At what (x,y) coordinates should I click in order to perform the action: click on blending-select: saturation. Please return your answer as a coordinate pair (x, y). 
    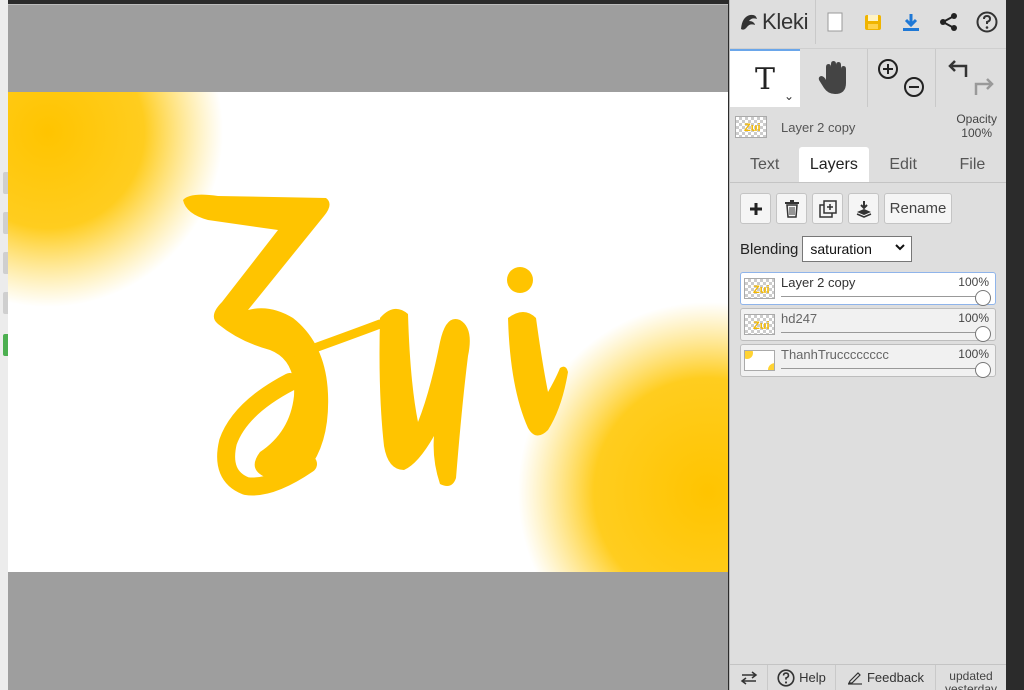
    Looking at the image, I should click on (857, 249).